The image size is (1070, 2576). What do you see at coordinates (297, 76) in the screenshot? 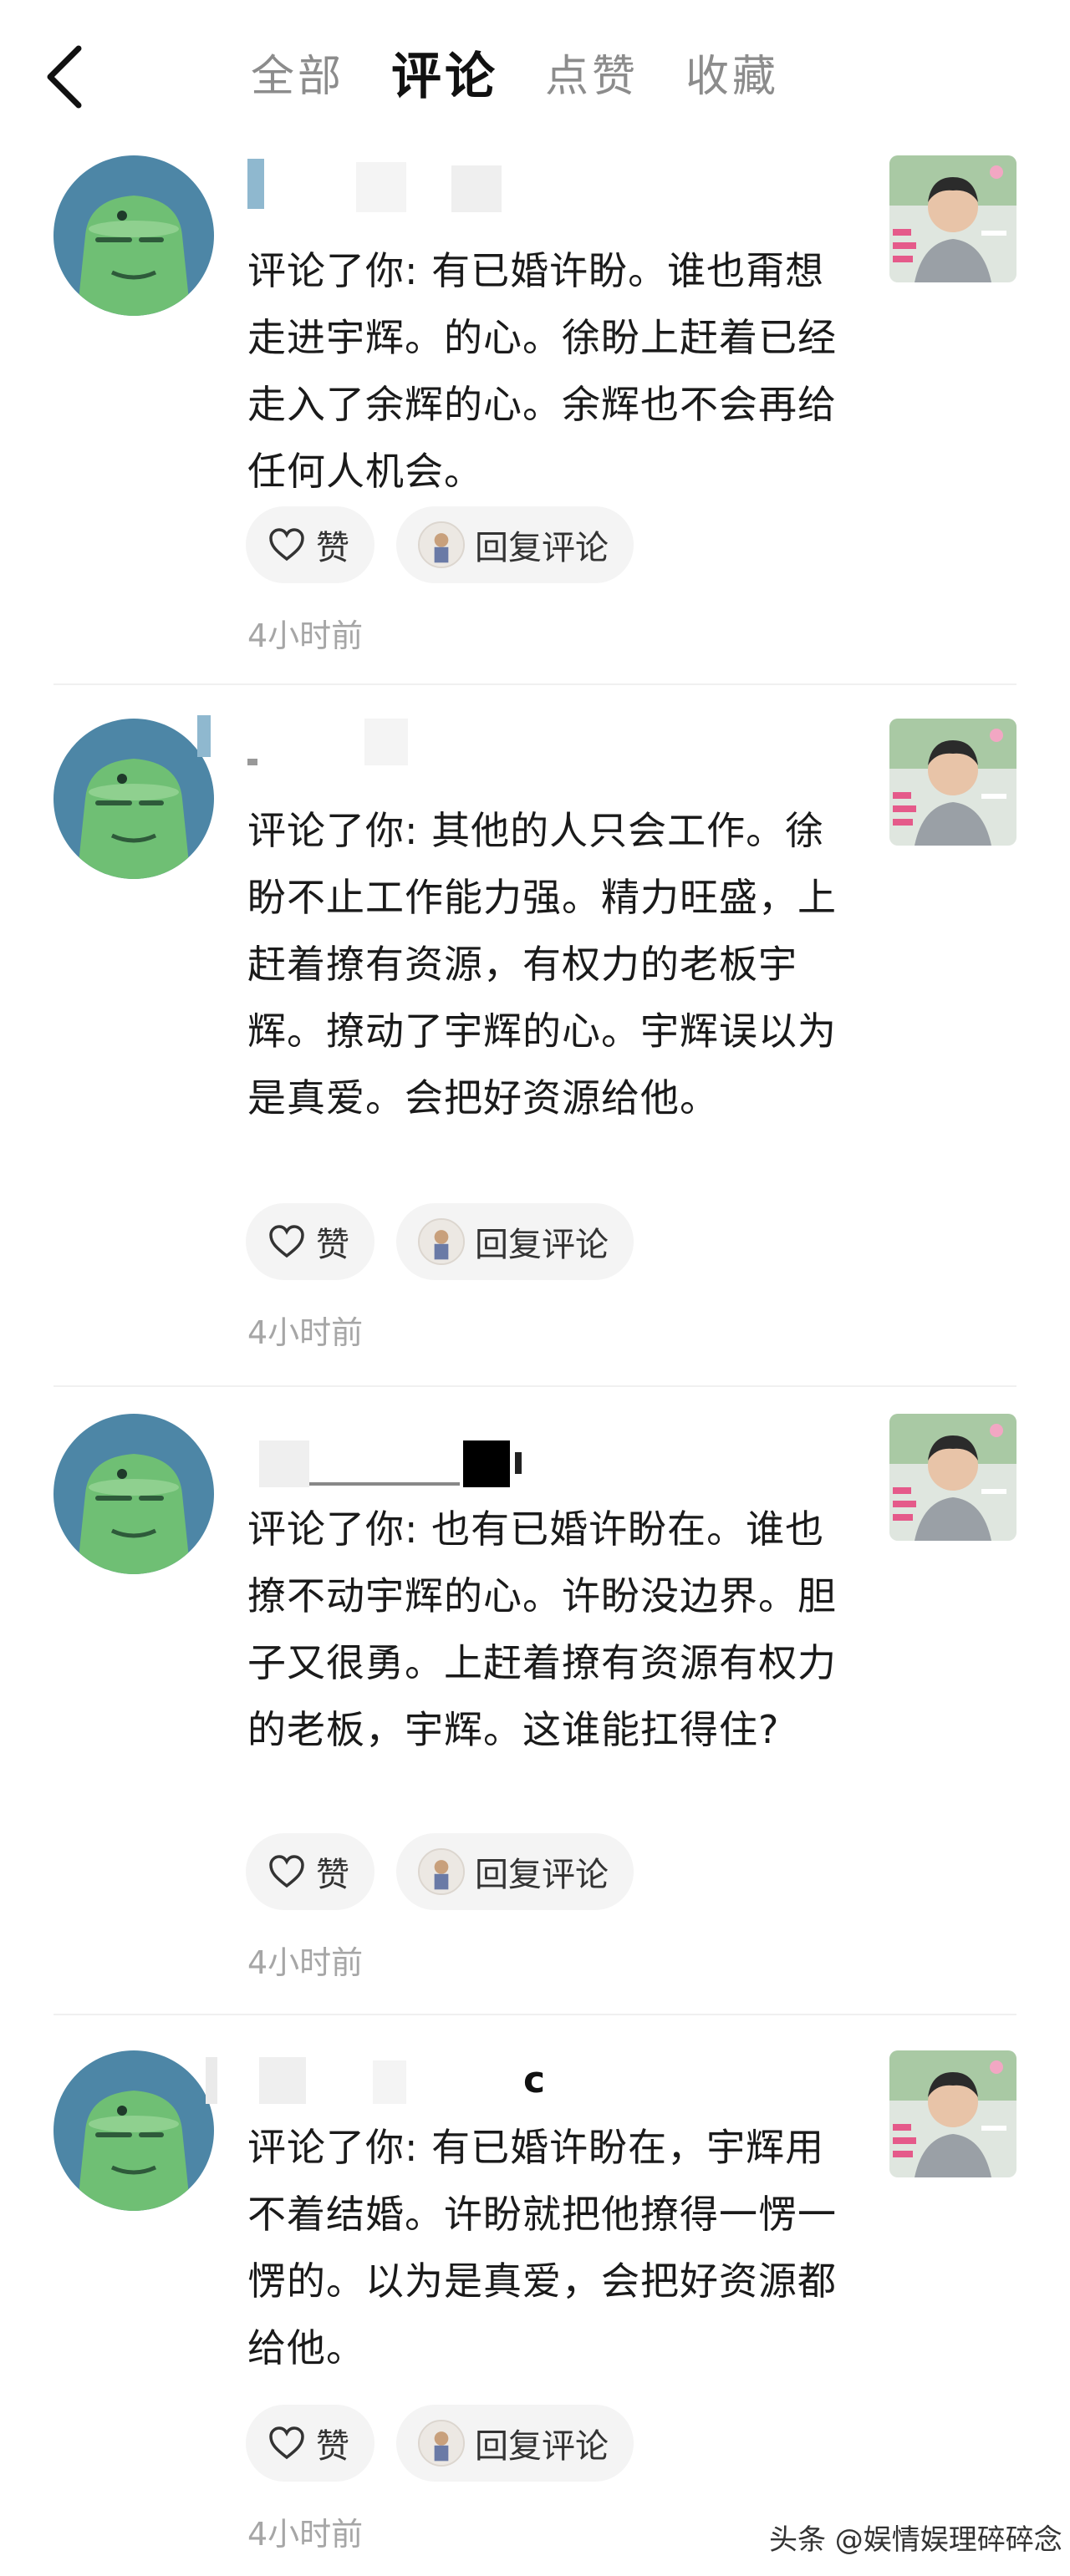
I see `tab-all: 全部` at bounding box center [297, 76].